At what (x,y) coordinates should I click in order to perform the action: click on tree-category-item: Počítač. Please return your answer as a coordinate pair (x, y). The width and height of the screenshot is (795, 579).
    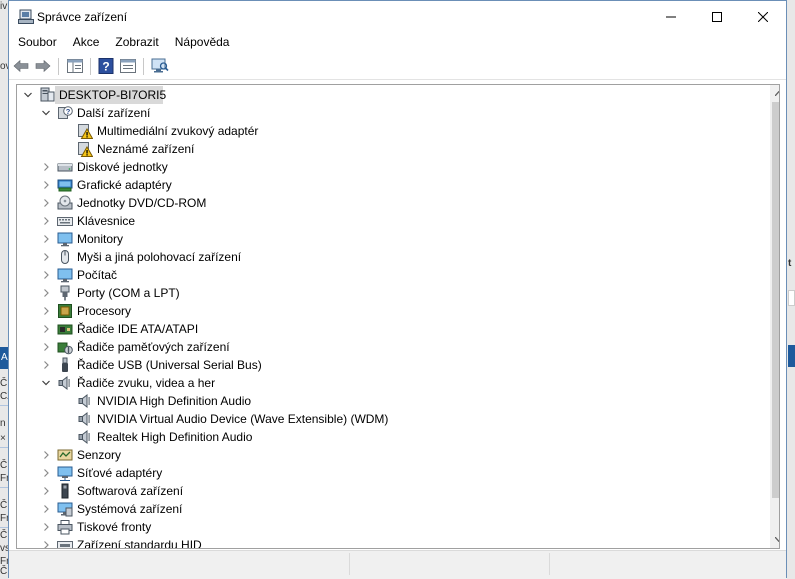
    Looking at the image, I should click on (398, 275).